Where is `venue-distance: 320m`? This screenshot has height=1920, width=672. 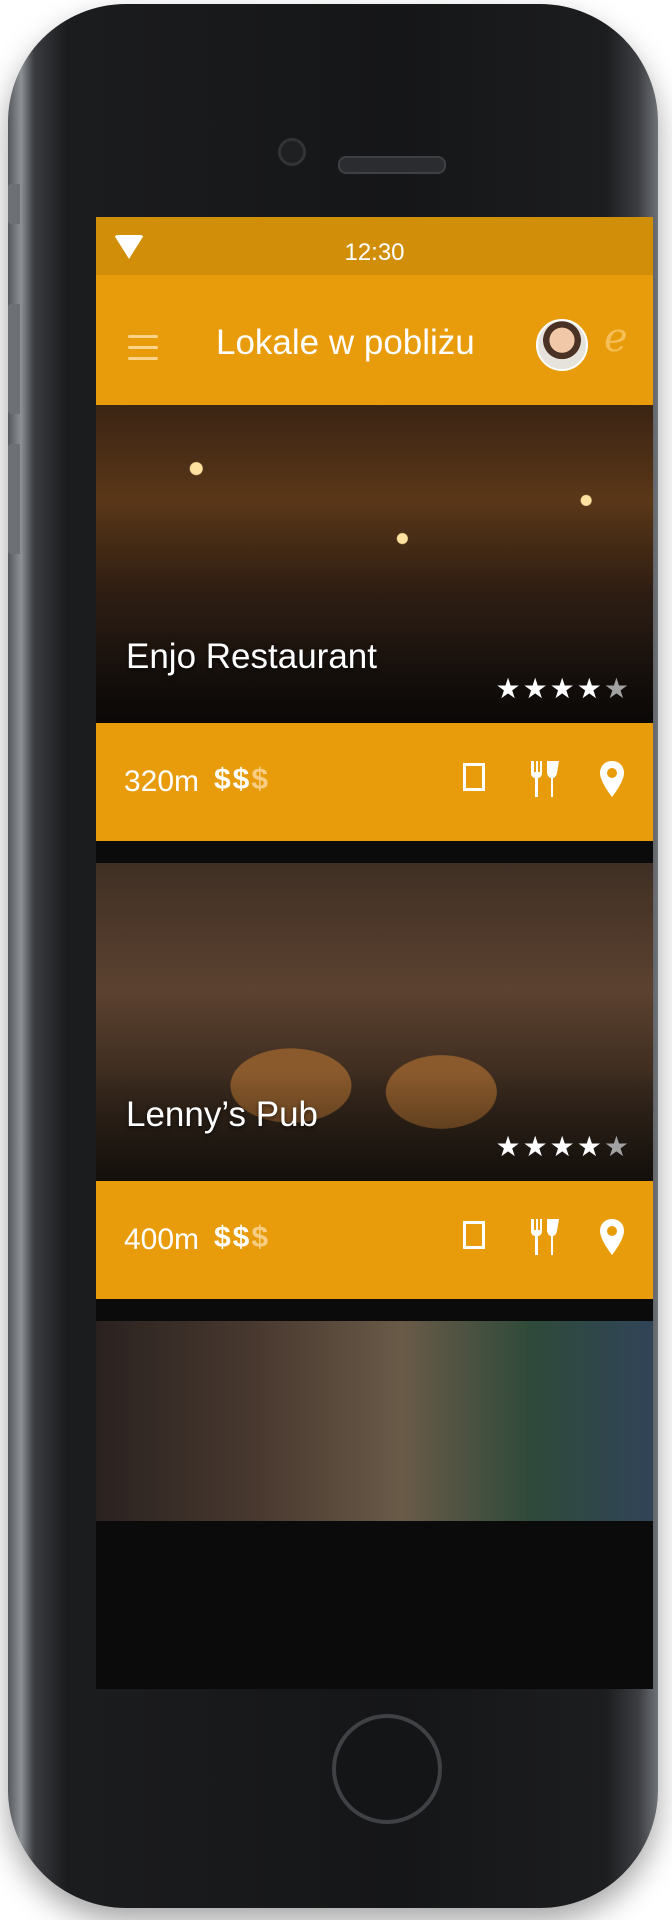
venue-distance: 320m is located at coordinates (162, 781).